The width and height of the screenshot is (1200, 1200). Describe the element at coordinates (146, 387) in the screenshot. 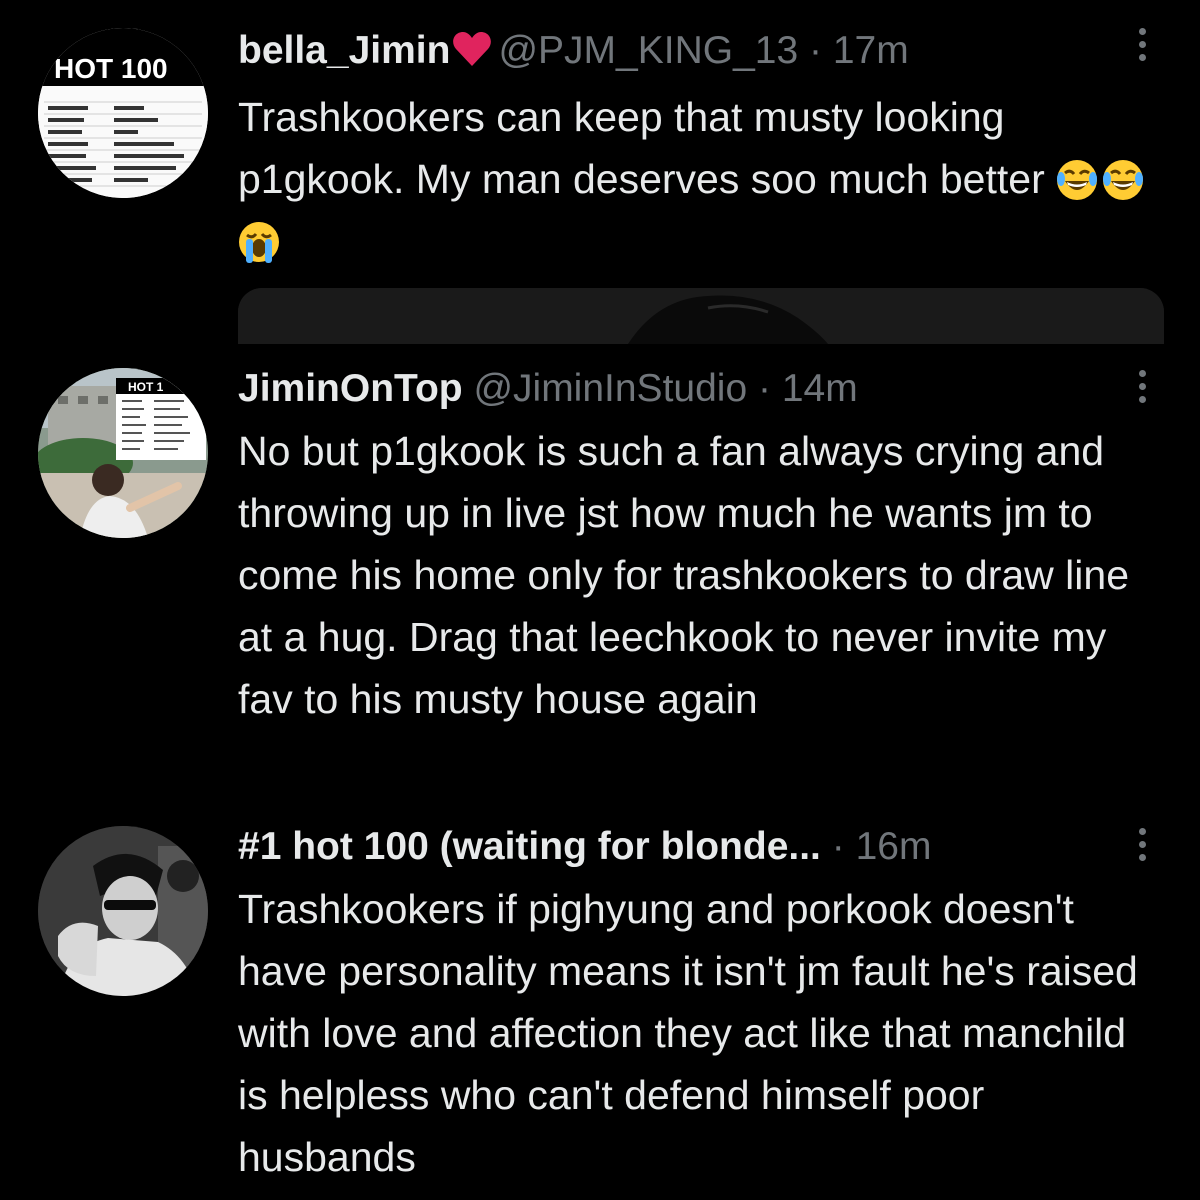

I see `avatar-chart-title: HOT 1` at that location.